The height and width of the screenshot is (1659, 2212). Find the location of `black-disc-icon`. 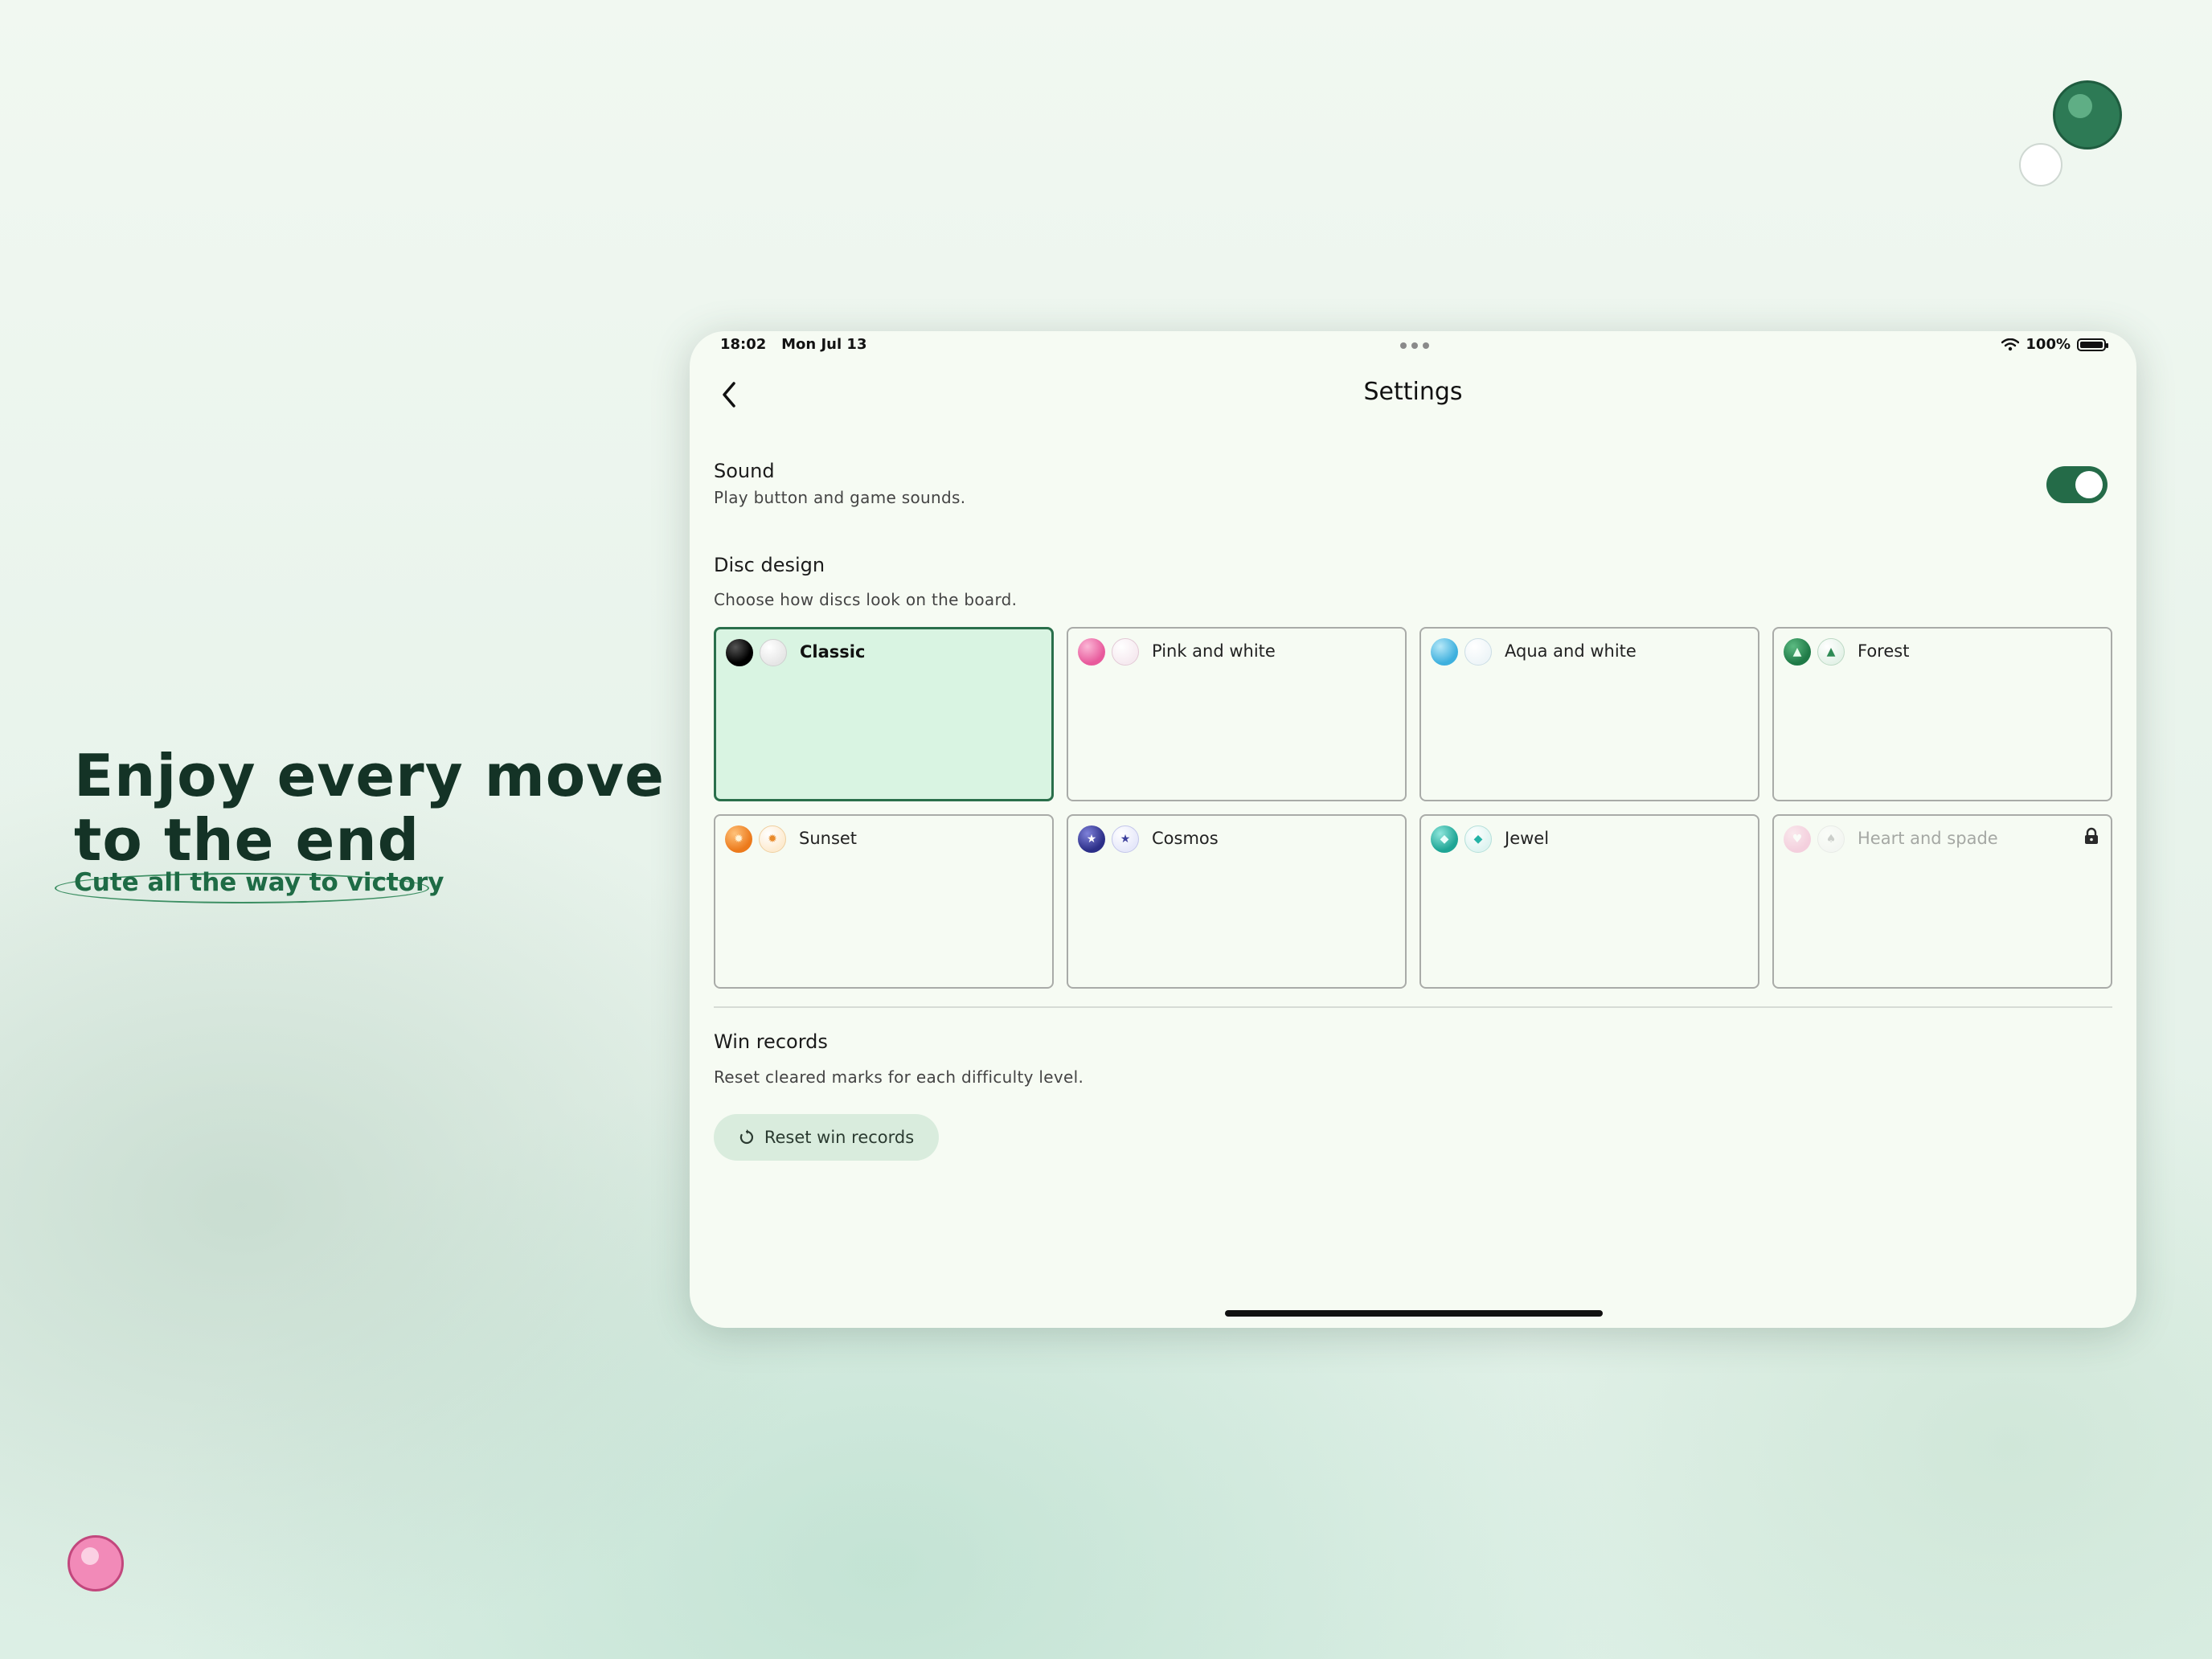

black-disc-icon is located at coordinates (739, 652).